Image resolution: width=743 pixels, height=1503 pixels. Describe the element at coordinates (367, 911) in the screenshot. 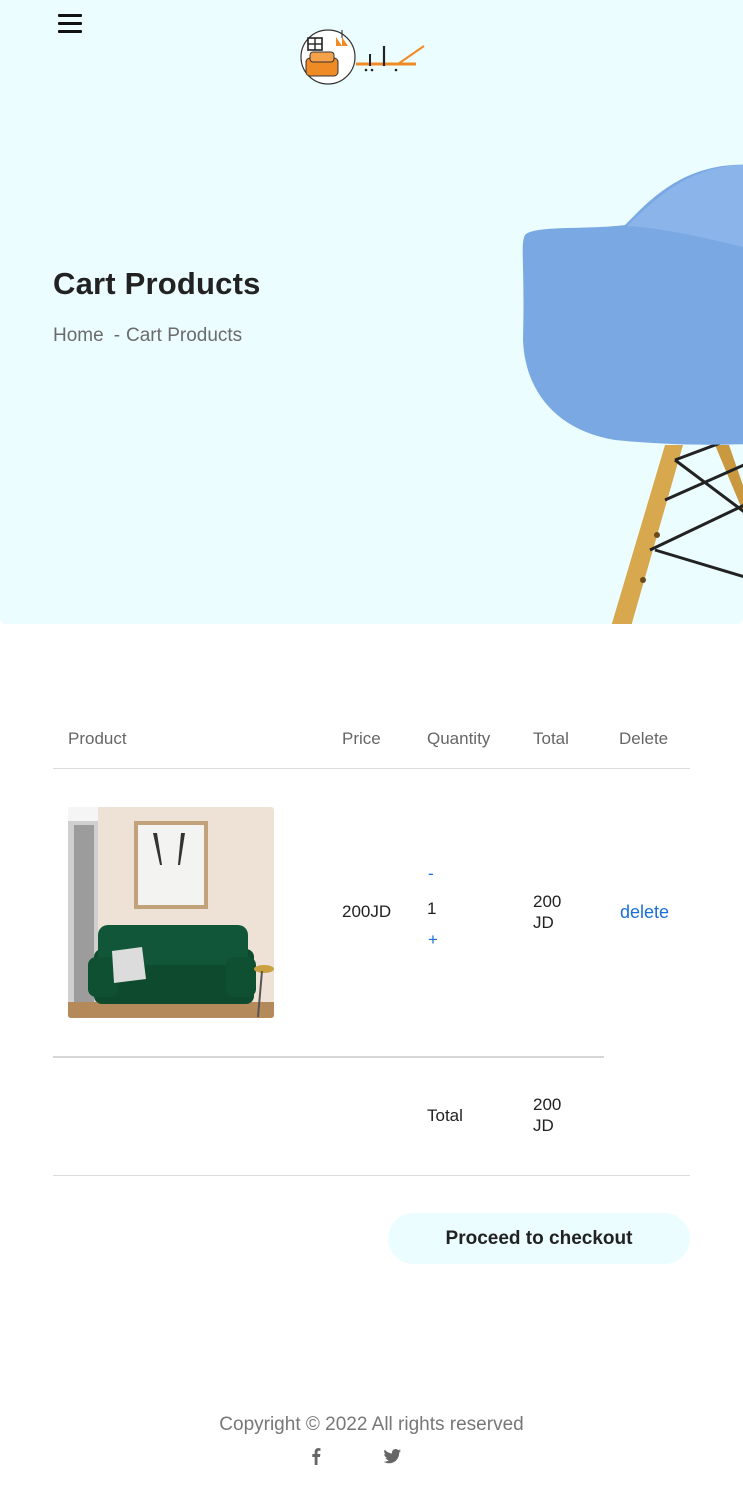

I see `item-price: 200JD` at that location.